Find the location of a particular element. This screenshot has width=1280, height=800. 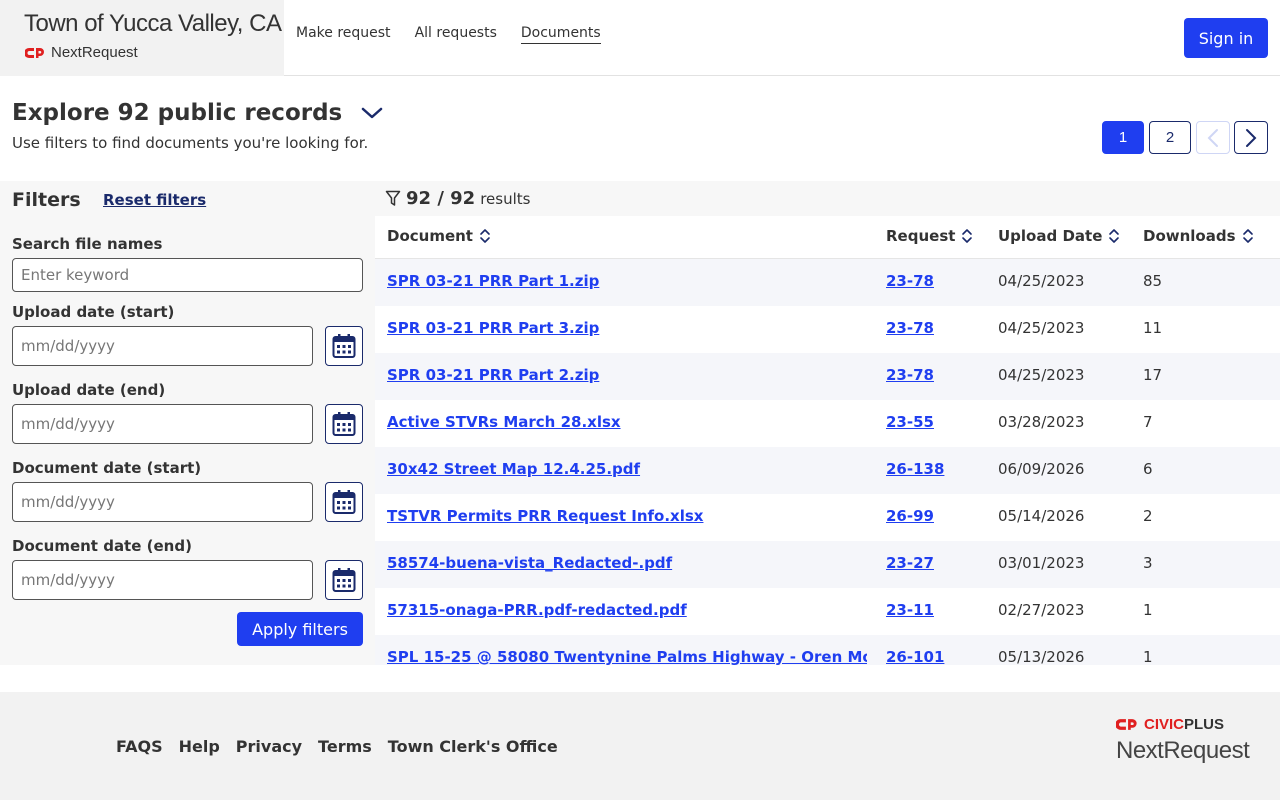

upload-date-cell: 05/13/2026 is located at coordinates (1041, 656).